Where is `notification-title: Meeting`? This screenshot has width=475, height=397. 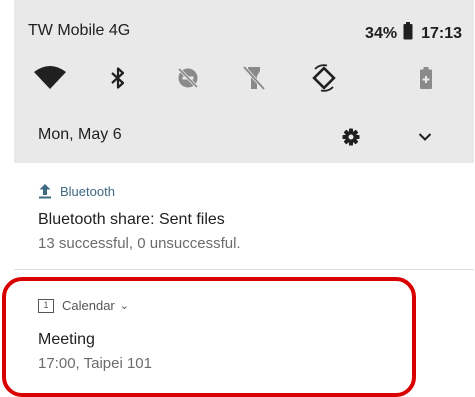
notification-title: Meeting is located at coordinates (66, 339).